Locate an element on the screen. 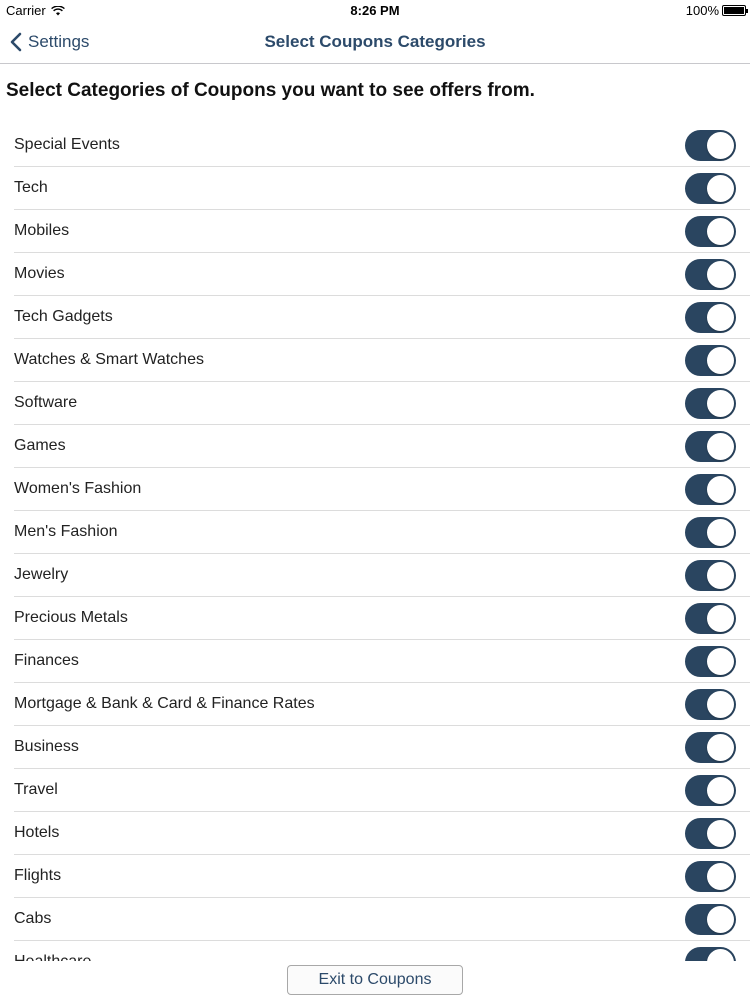 This screenshot has width=750, height=1000. category-label: Special Events is located at coordinates (67, 144).